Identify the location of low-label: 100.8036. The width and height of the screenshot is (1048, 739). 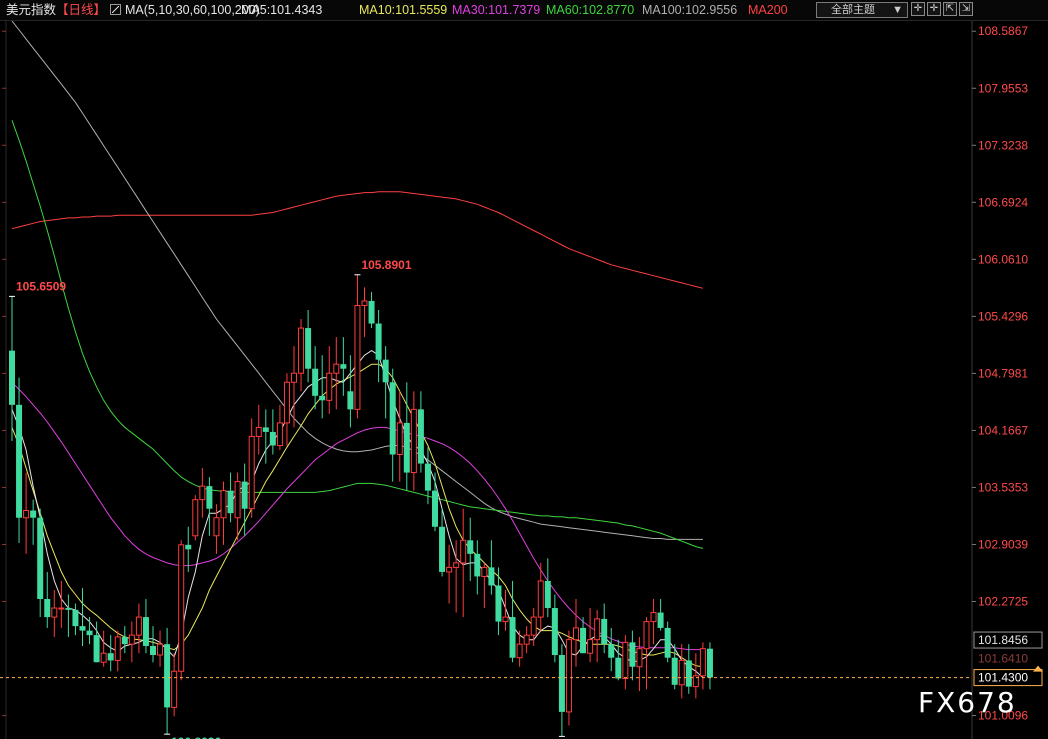
(196, 737).